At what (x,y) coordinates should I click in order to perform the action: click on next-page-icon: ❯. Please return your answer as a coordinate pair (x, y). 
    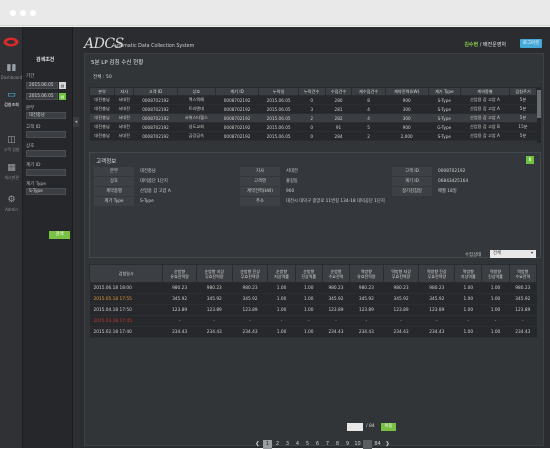
    Looking at the image, I should click on (387, 444).